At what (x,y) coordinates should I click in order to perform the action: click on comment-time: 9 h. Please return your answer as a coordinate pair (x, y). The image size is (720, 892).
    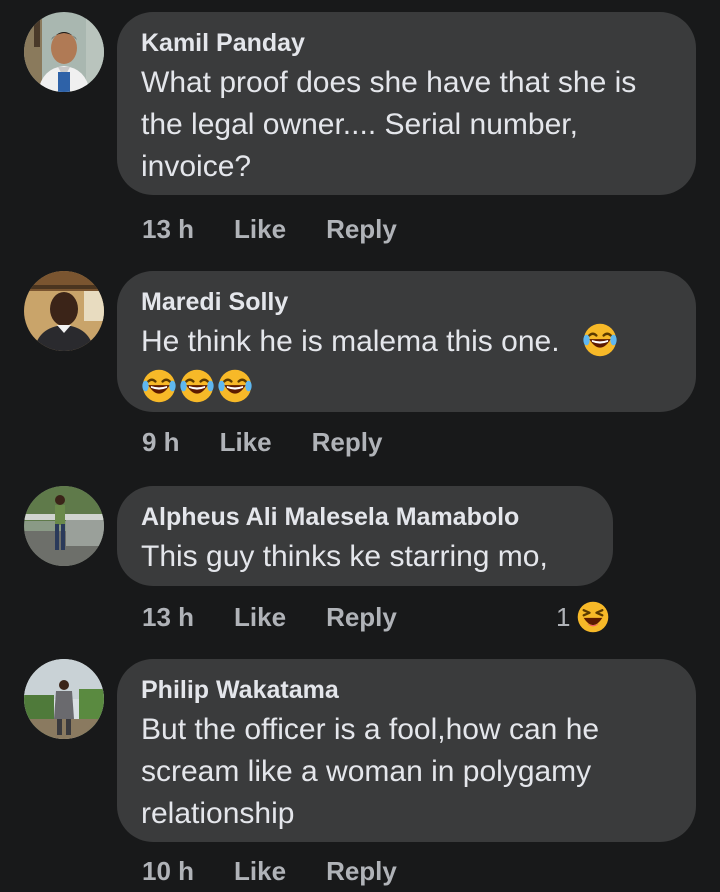
    Looking at the image, I should click on (161, 442).